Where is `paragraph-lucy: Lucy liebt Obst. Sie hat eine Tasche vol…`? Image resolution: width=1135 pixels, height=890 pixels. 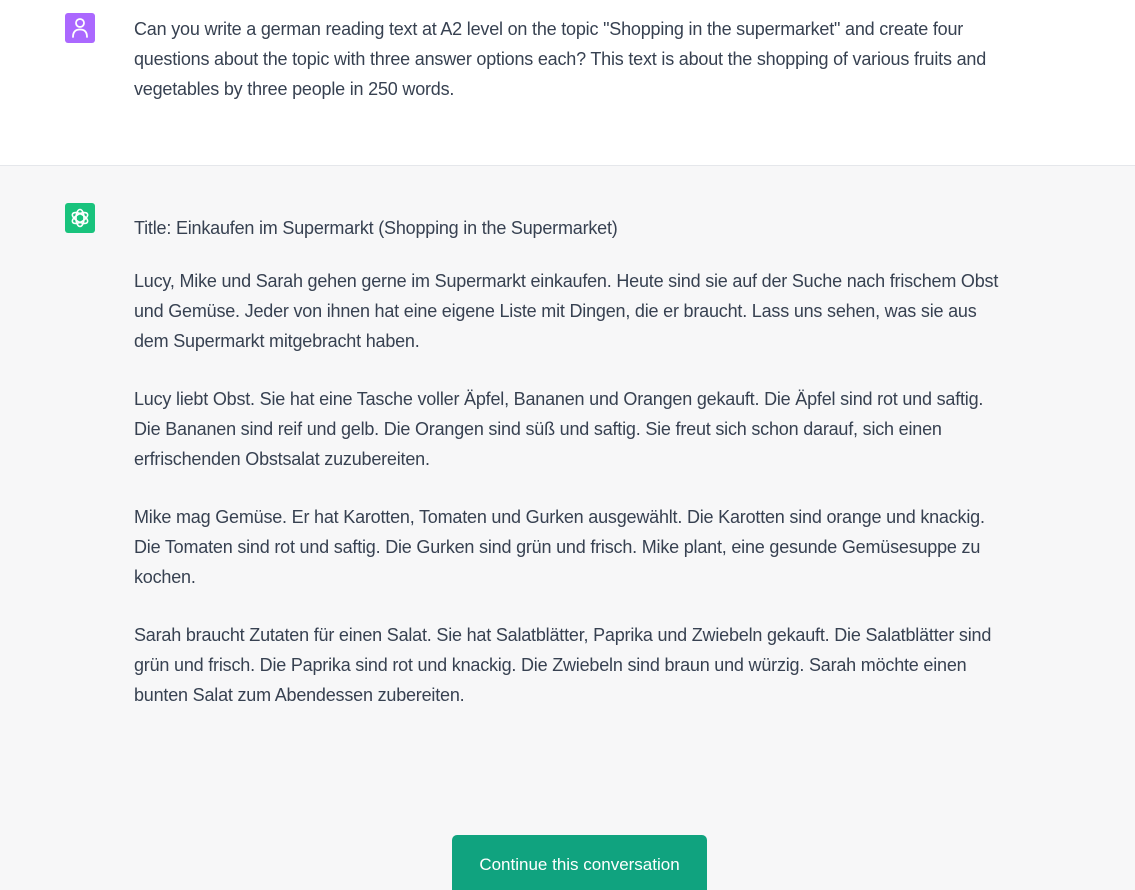
paragraph-lucy: Lucy liebt Obst. Sie hat eine Tasche vol… is located at coordinates (559, 429).